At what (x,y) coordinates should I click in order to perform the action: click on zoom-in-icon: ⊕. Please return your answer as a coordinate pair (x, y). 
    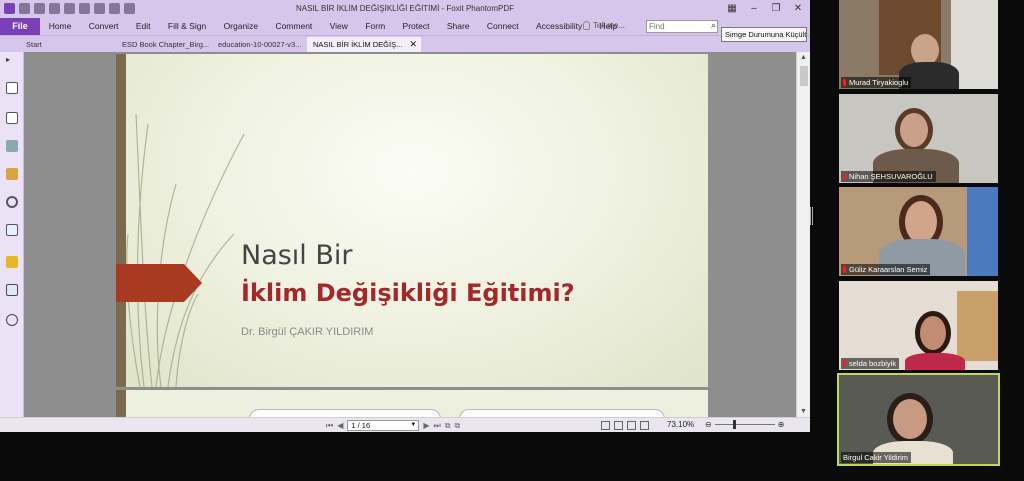
    Looking at the image, I should click on (781, 424).